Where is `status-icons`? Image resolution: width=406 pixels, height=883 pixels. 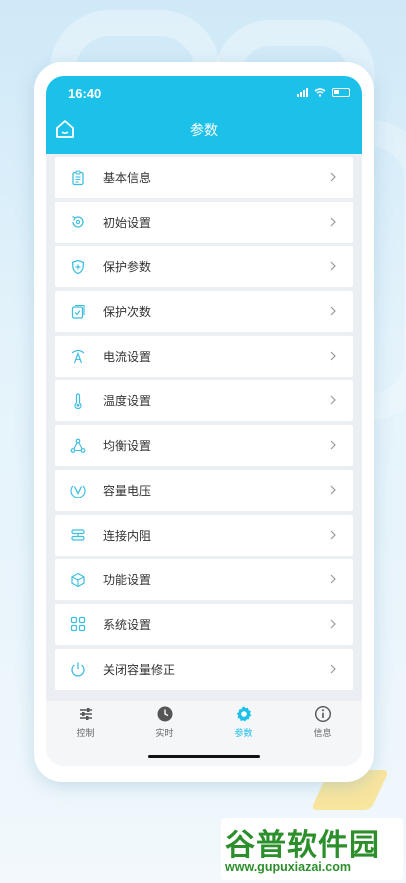
status-icons is located at coordinates (323, 92).